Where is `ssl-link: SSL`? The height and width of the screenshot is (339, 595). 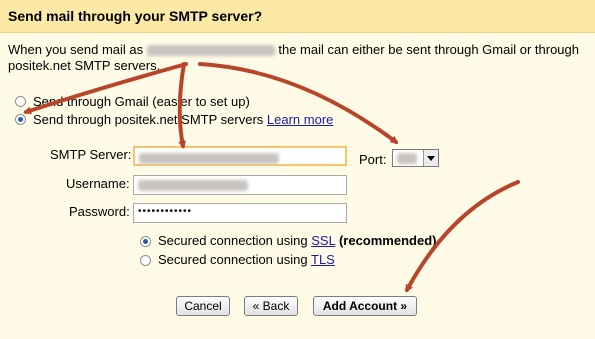 ssl-link: SSL is located at coordinates (323, 240).